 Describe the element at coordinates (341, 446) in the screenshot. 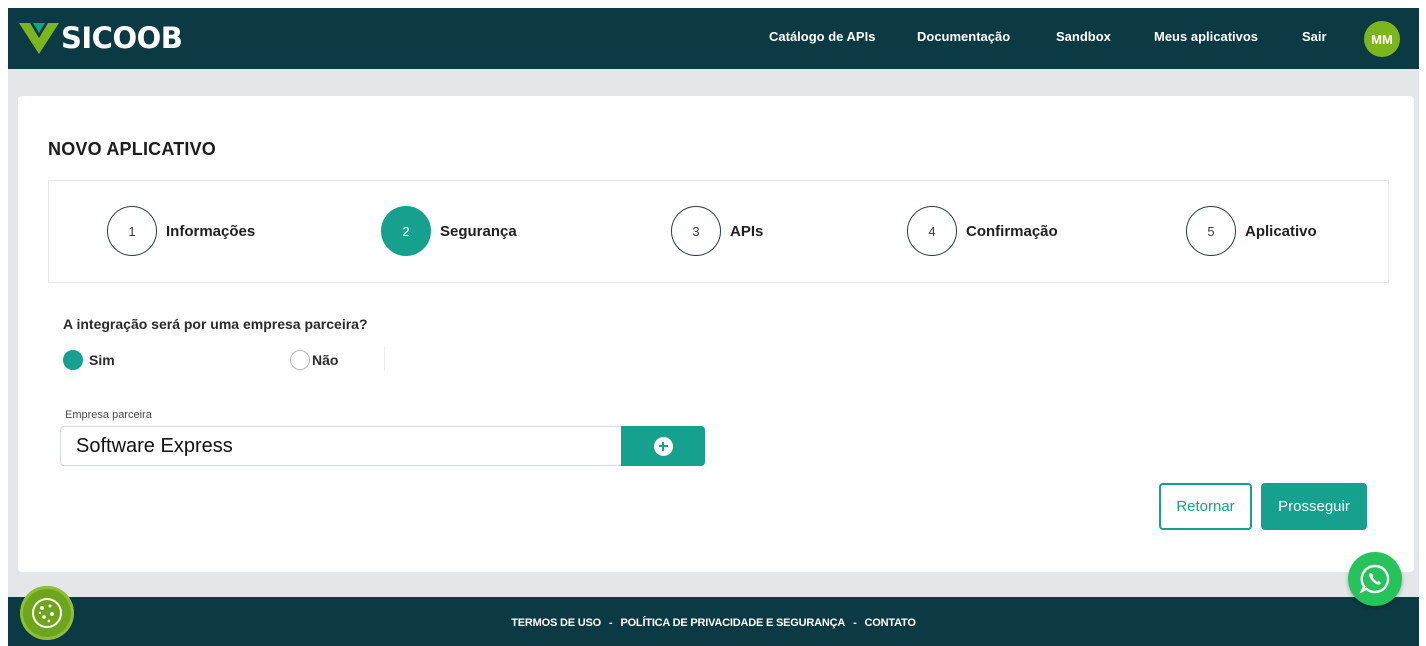

I see `partner-company-input` at that location.